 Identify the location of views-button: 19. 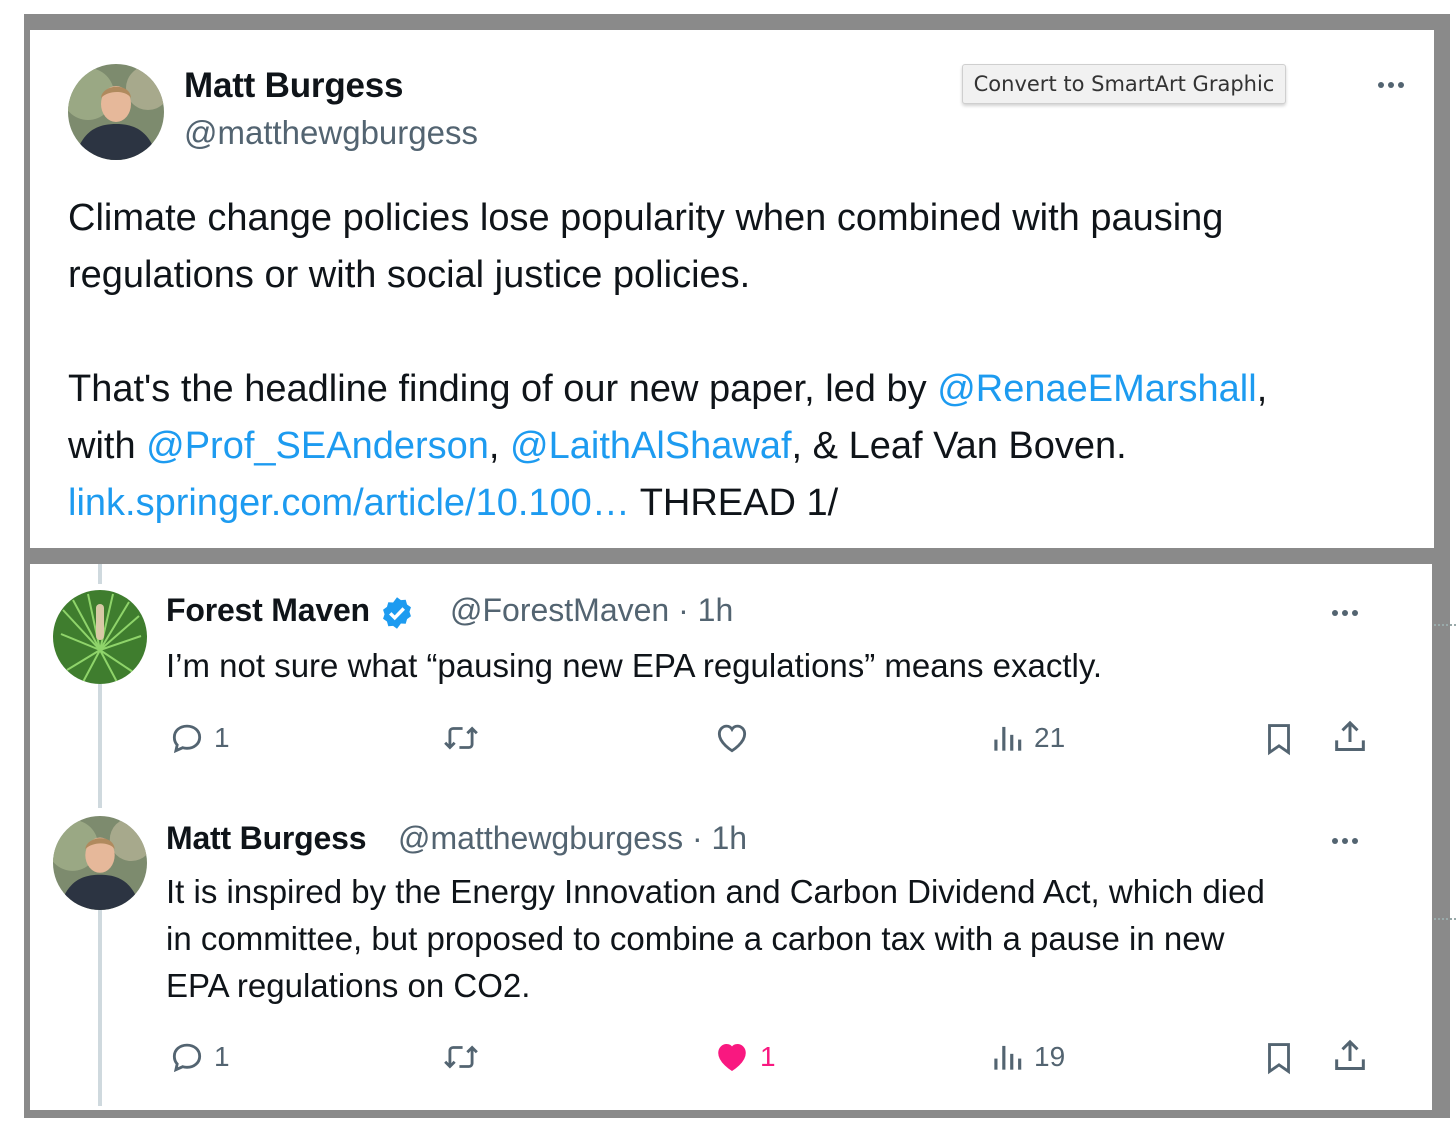
(1026, 1057).